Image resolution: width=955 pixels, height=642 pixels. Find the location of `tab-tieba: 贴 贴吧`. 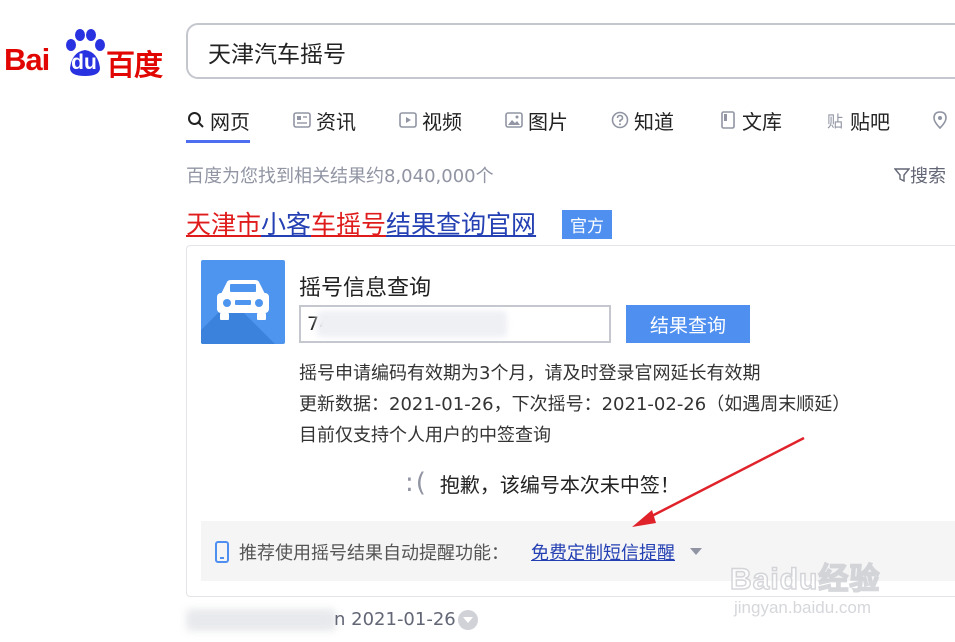

tab-tieba: 贴 贴吧 is located at coordinates (857, 120).